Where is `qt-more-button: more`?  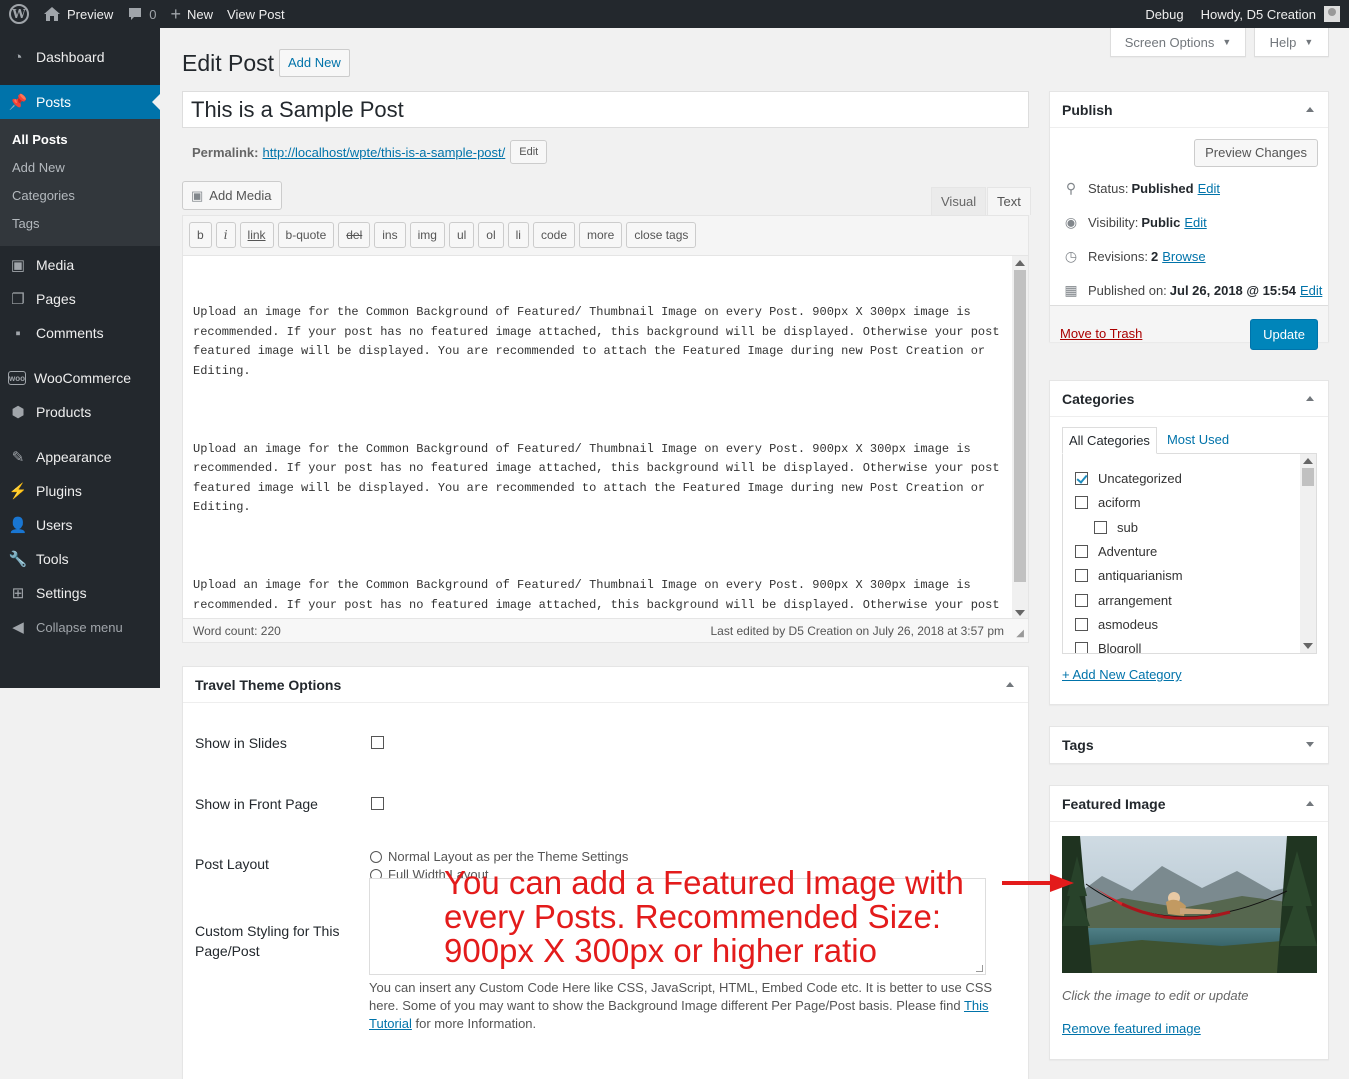
qt-more-button: more is located at coordinates (601, 235).